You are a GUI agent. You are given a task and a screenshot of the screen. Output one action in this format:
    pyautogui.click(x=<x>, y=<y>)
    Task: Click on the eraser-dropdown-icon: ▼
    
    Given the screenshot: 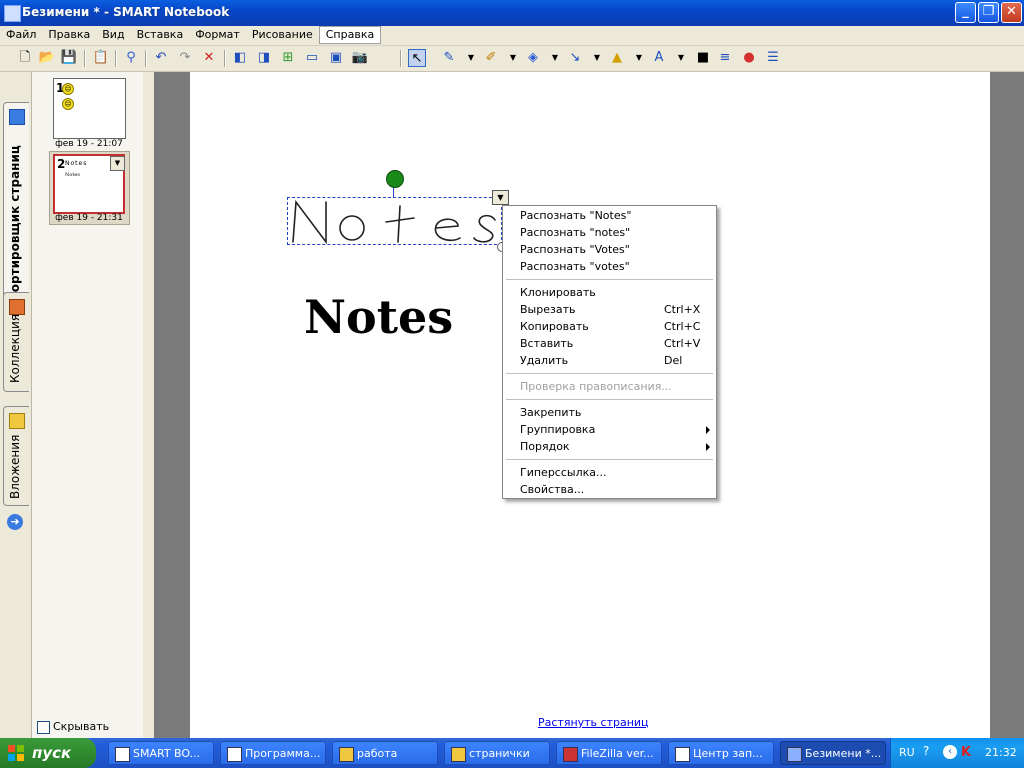 What is the action you would take?
    pyautogui.click(x=555, y=58)
    